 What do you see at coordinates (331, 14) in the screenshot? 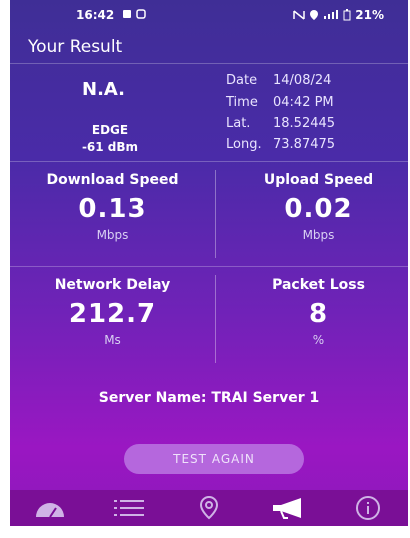
I see `signal-icon` at bounding box center [331, 14].